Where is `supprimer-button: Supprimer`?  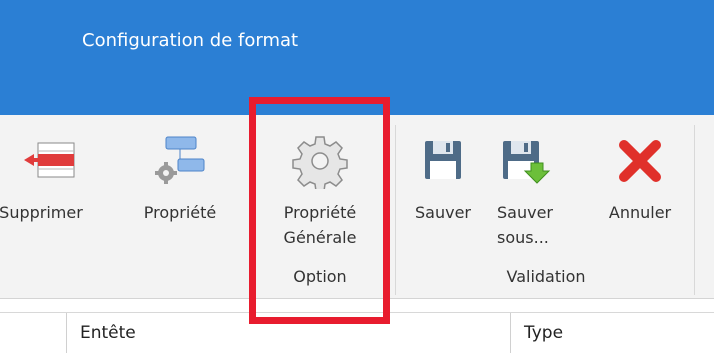 supprimer-button: Supprimer is located at coordinates (56, 187).